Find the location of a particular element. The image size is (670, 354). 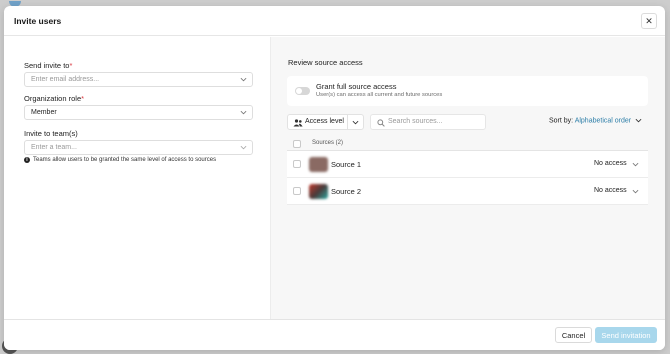

source-name: Source 2 is located at coordinates (346, 191).